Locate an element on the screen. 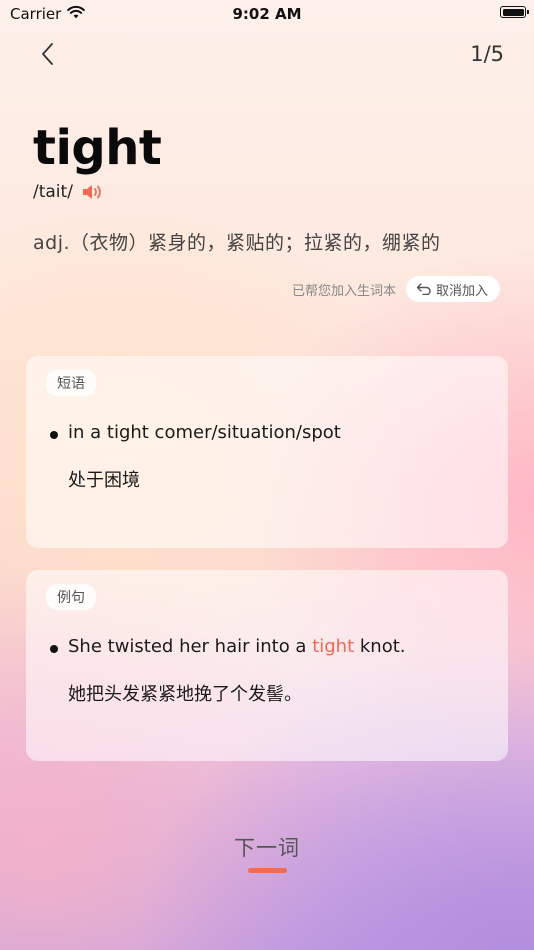 This screenshot has height=950, width=534. back-button is located at coordinates (47, 54).